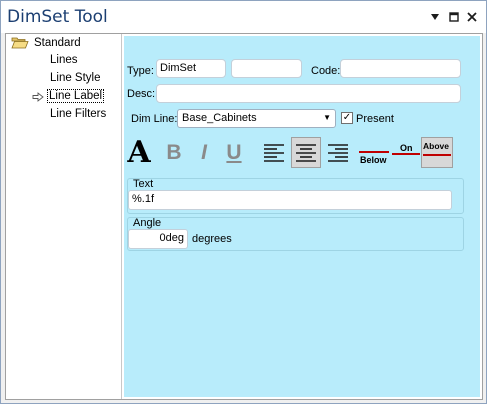 The width and height of the screenshot is (487, 404). What do you see at coordinates (57, 17) in the screenshot?
I see `window-title: DimSet Tool` at bounding box center [57, 17].